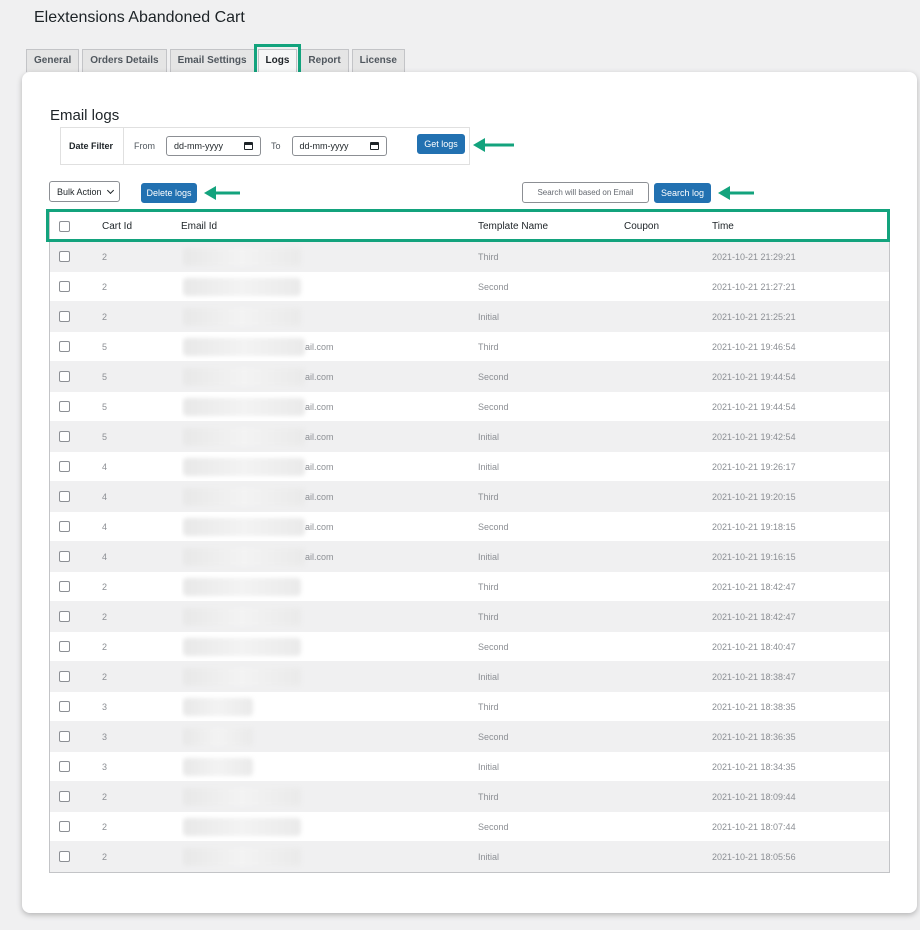 This screenshot has height=930, width=920. What do you see at coordinates (754, 736) in the screenshot?
I see `time-cell: 2021-10-21 18:36:35` at bounding box center [754, 736].